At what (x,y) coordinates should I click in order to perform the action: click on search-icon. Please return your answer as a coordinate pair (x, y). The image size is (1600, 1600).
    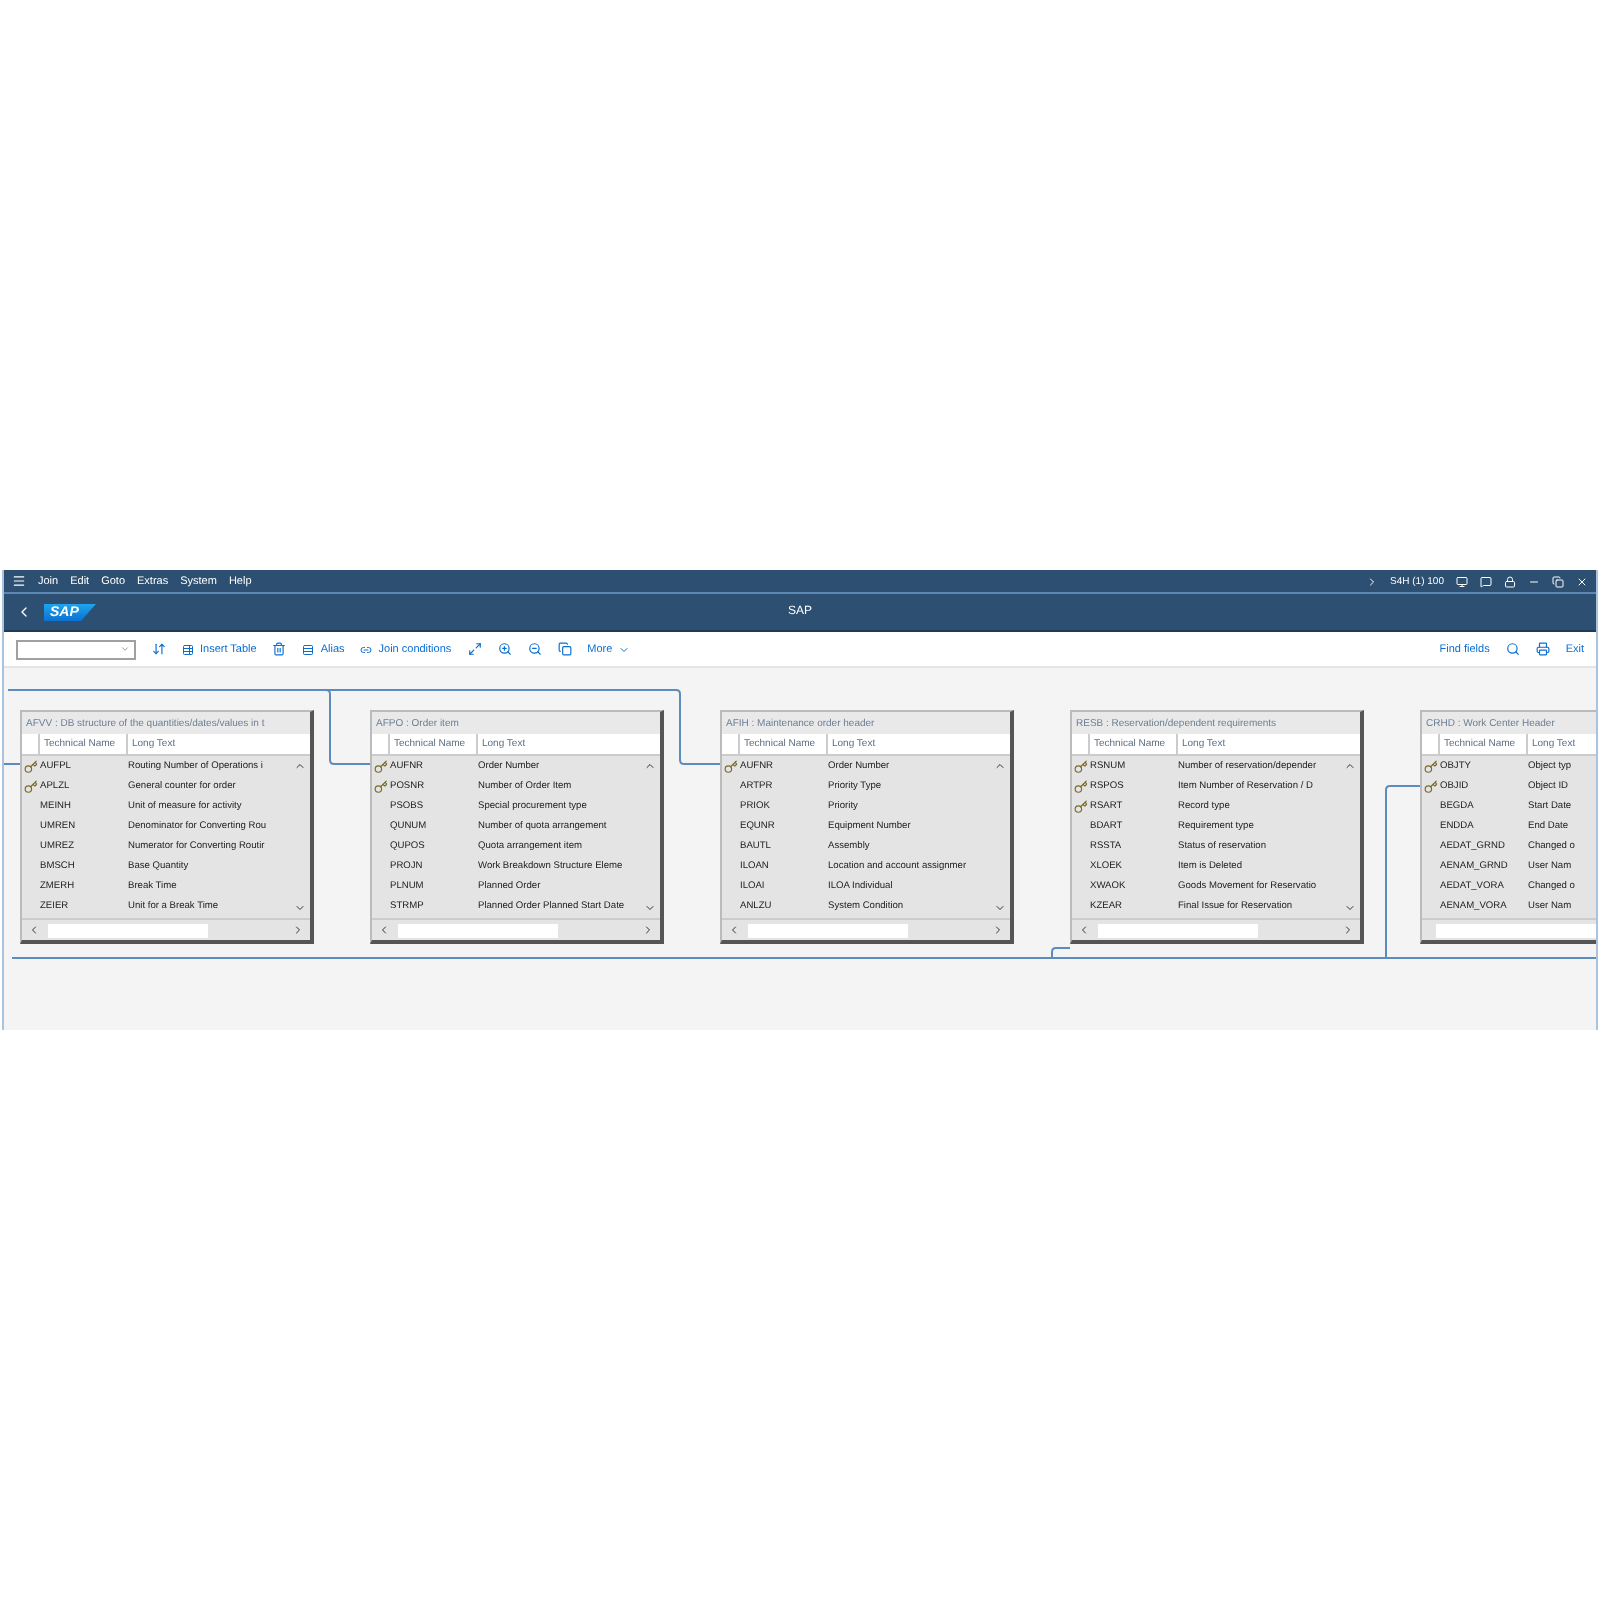
    Looking at the image, I should click on (1512, 649).